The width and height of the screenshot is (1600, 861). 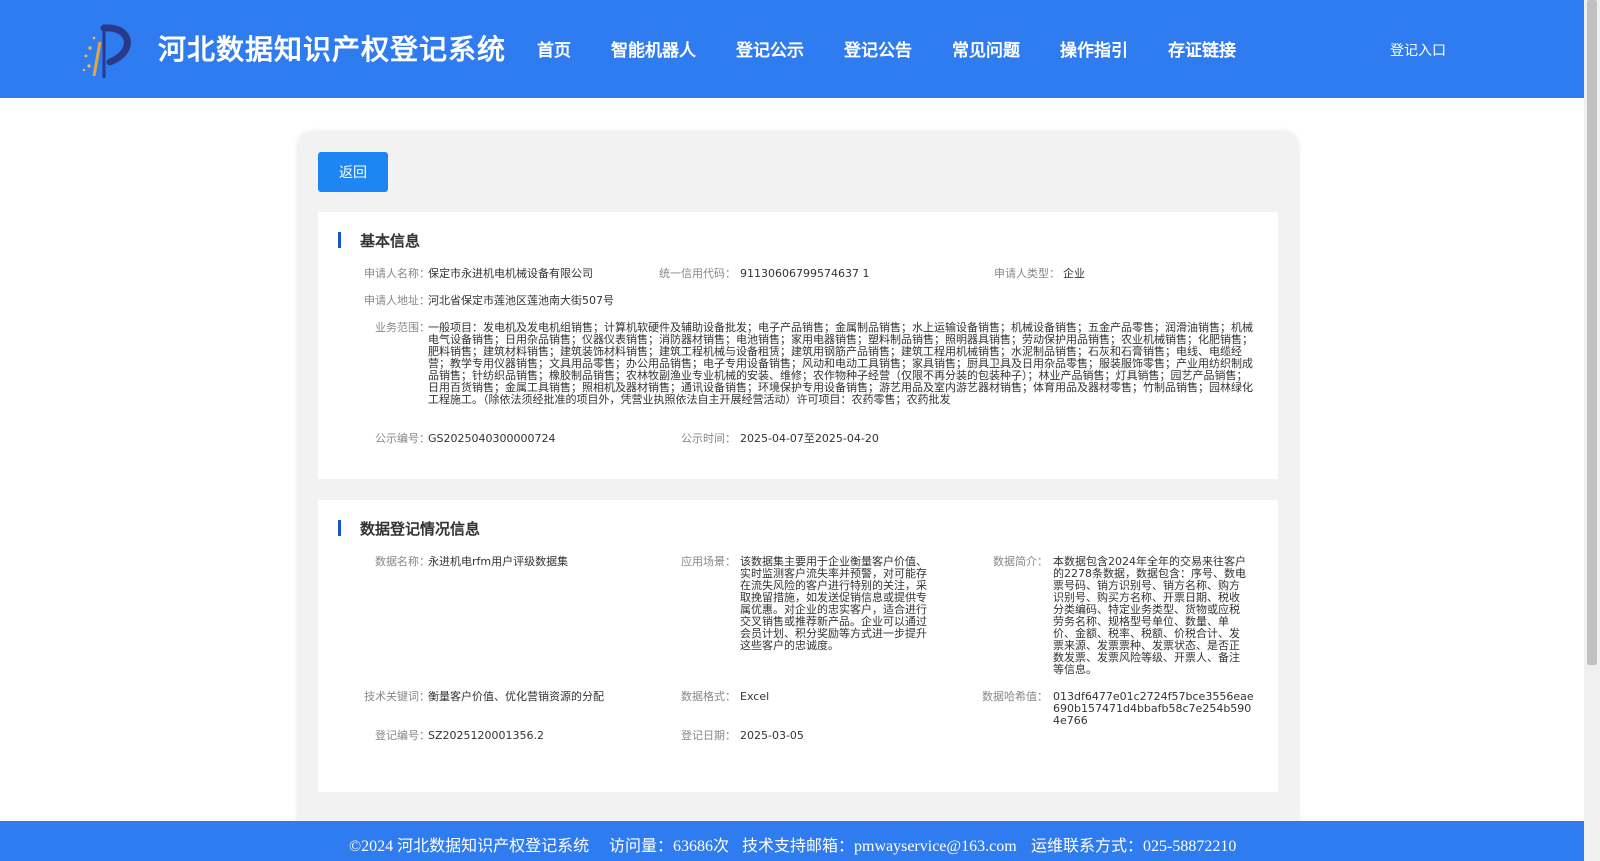 What do you see at coordinates (1134, 846) in the screenshot?
I see `footer-phone: 运维联系方式：025-58872210` at bounding box center [1134, 846].